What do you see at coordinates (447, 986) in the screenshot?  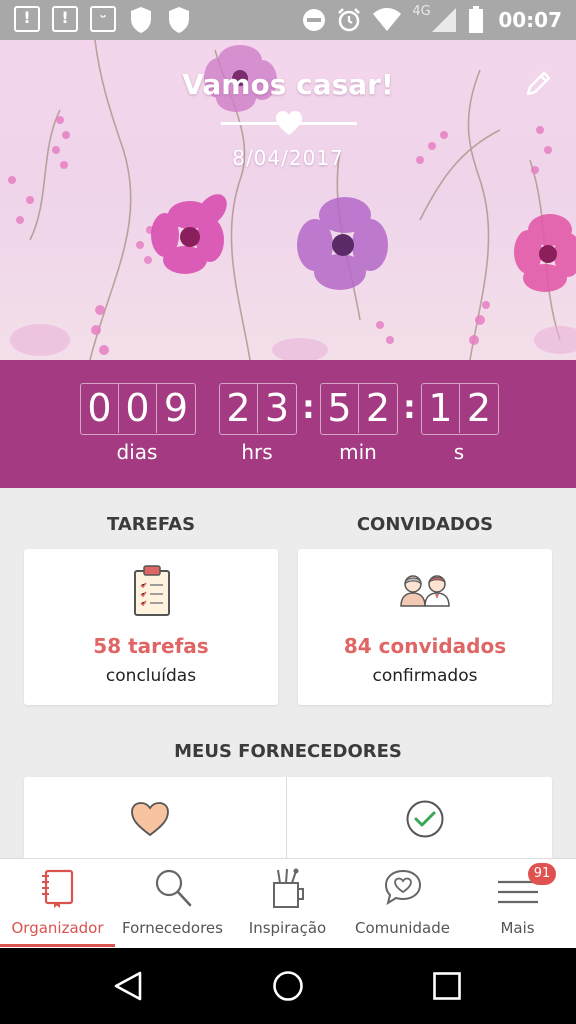 I see `recents-icon` at bounding box center [447, 986].